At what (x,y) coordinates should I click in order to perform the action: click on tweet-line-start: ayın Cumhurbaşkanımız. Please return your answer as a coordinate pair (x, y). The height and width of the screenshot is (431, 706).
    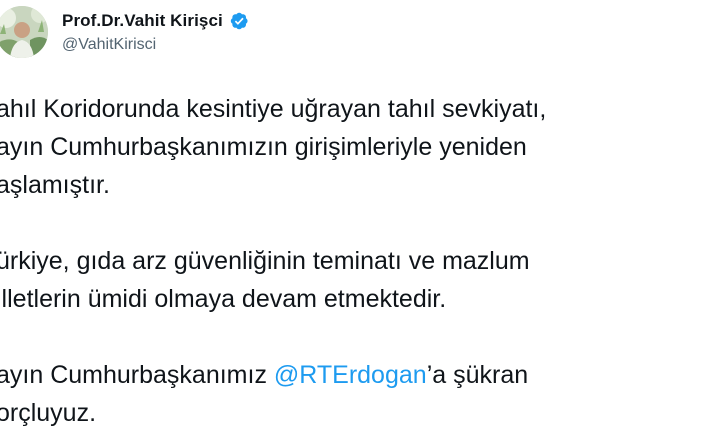
    Looking at the image, I should click on (137, 375).